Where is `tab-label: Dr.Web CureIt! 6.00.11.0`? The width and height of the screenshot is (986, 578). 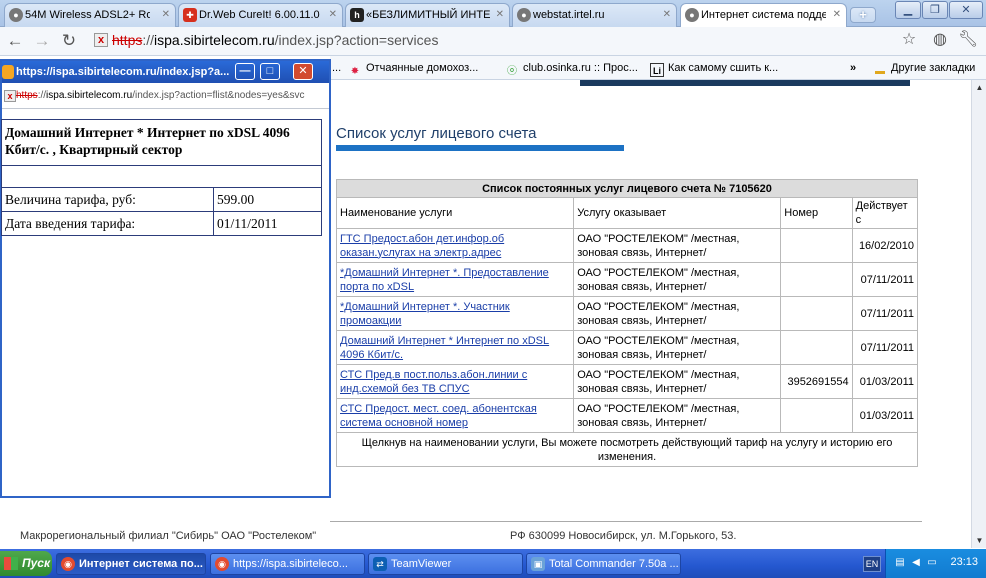
tab-label: Dr.Web CureIt! 6.00.11.0 is located at coordinates (259, 15).